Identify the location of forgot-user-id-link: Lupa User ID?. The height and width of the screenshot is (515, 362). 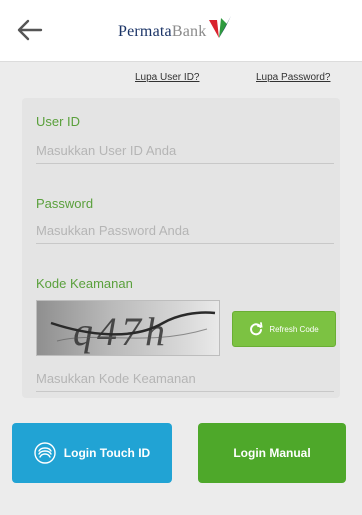
(167, 77).